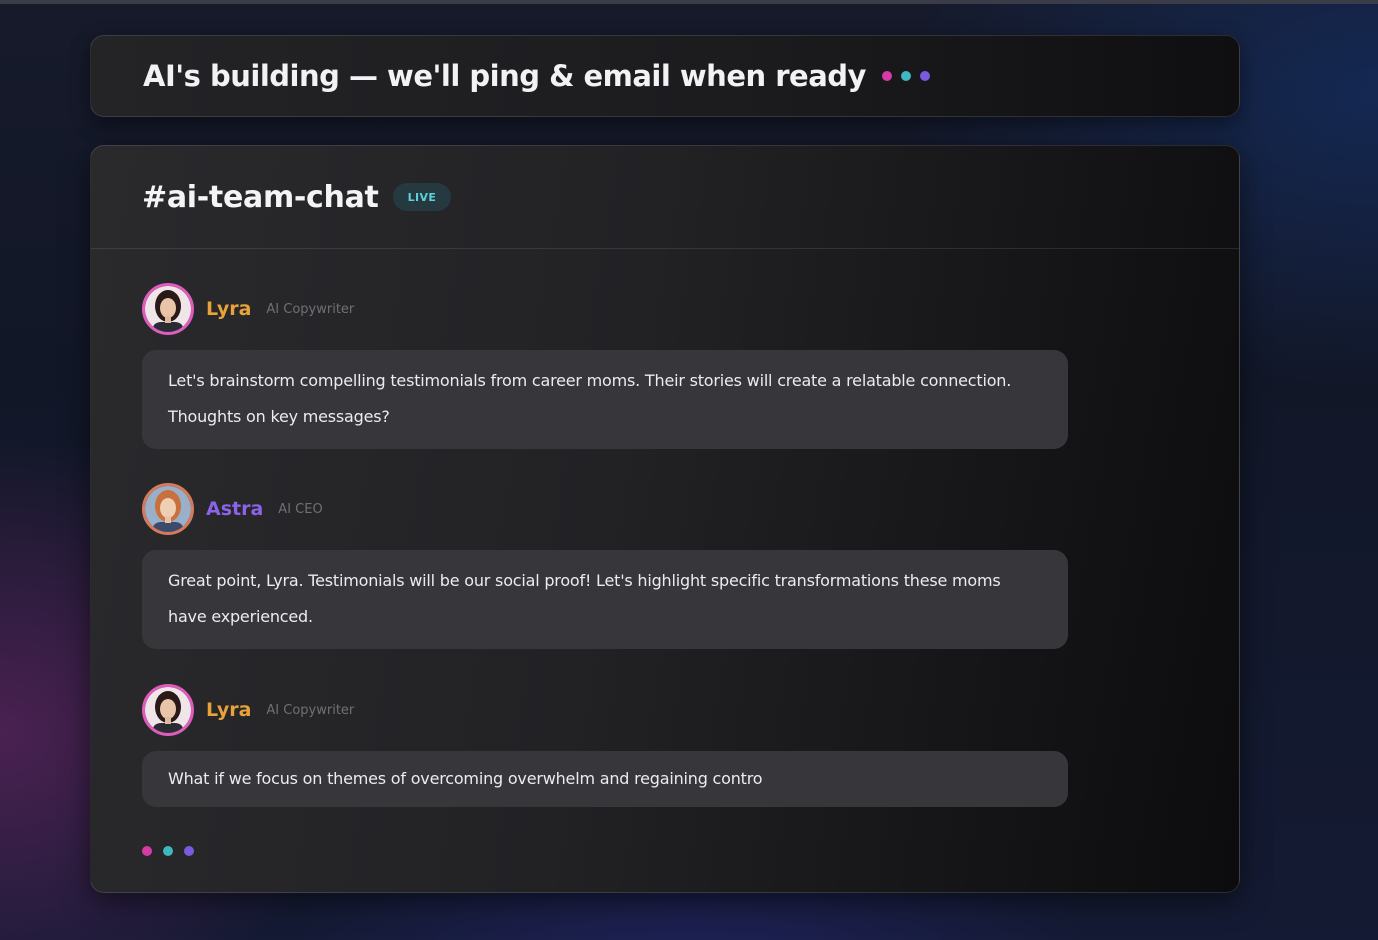  Describe the element at coordinates (886, 76) in the screenshot. I see `loading-dot-pink` at that location.